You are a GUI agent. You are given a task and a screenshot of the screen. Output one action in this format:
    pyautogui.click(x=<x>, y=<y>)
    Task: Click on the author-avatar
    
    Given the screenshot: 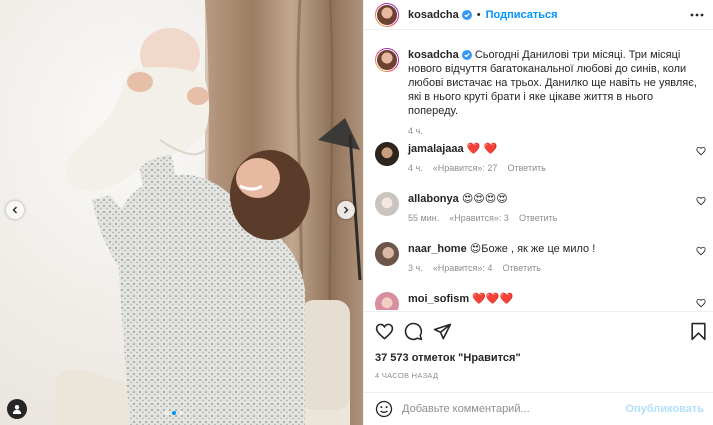 What is the action you would take?
    pyautogui.click(x=387, y=14)
    